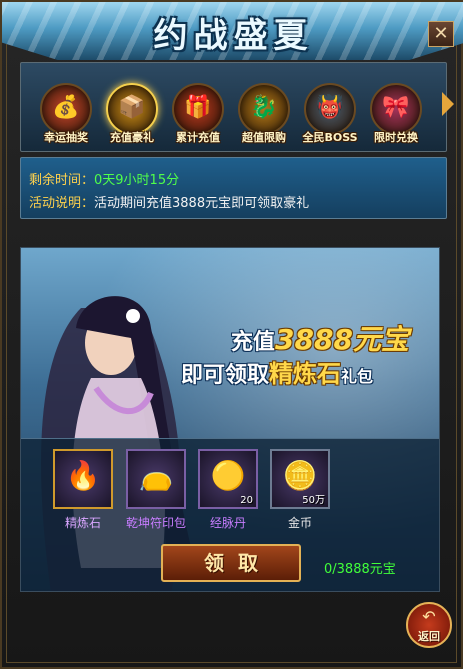 The height and width of the screenshot is (669, 463). Describe the element at coordinates (202, 203) in the screenshot. I see `event-description-value: 活动期间充值3888元宝即可领取豪礼` at that location.